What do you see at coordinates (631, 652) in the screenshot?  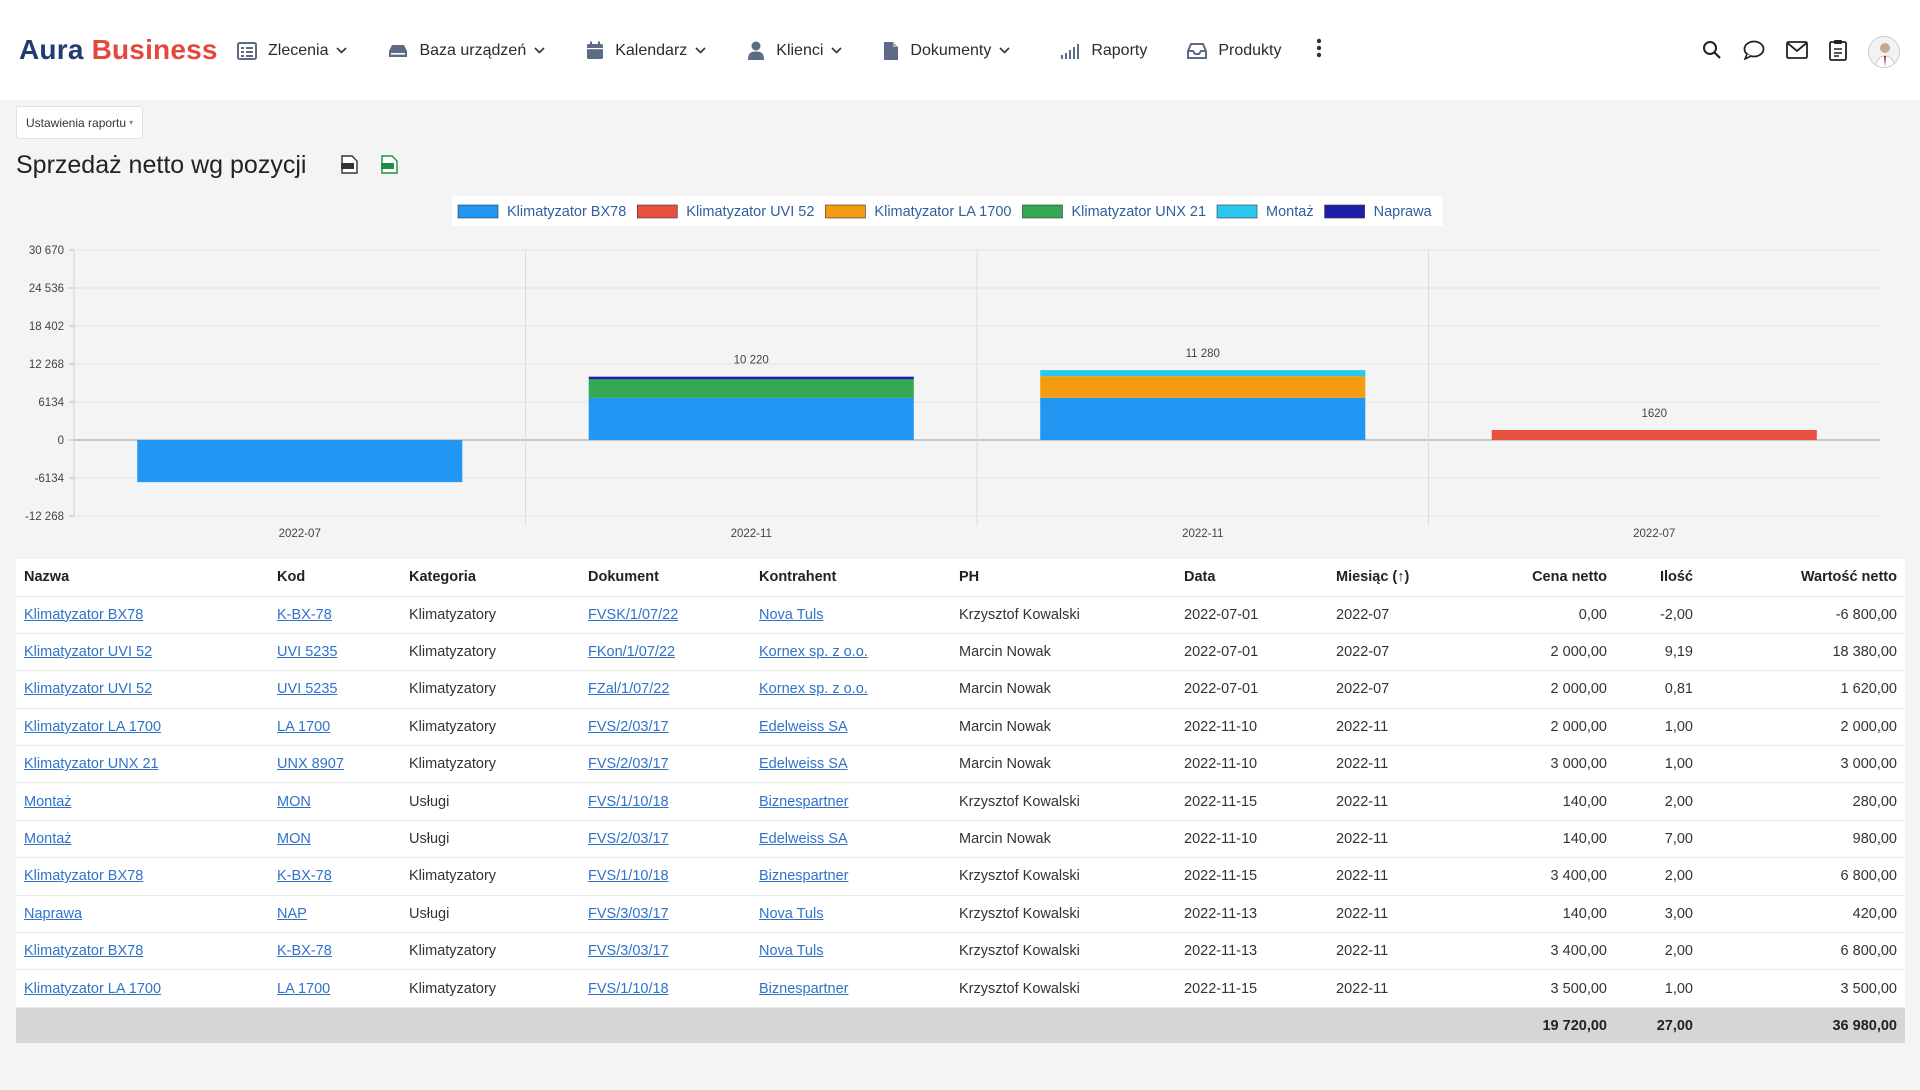 I see `dokument-link: FKon/1/07/22` at bounding box center [631, 652].